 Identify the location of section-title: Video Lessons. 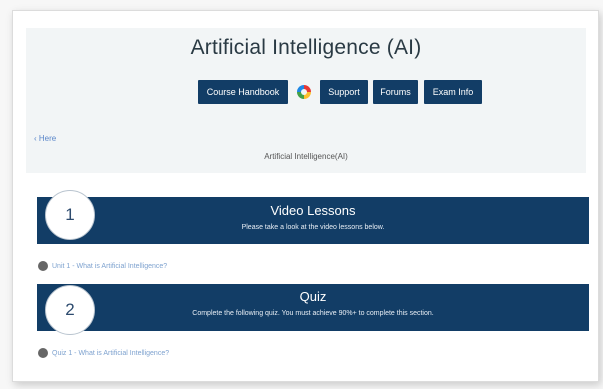
(313, 210).